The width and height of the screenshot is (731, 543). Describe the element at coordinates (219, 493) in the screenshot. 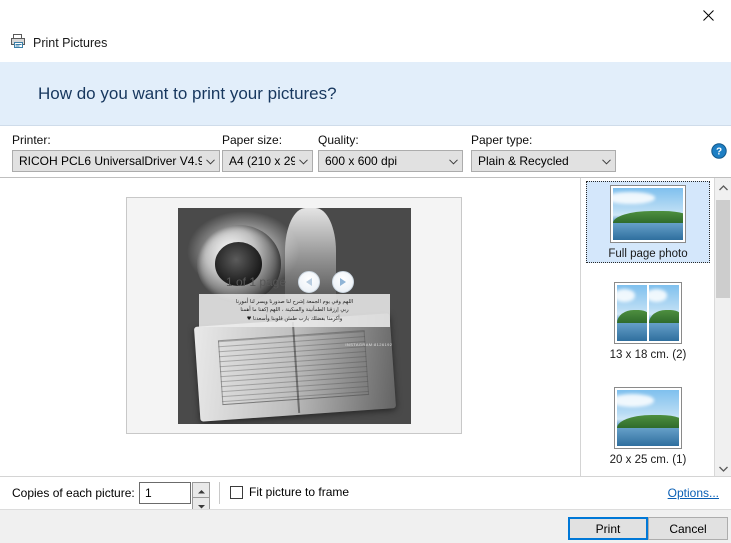

I see `options-divider` at that location.